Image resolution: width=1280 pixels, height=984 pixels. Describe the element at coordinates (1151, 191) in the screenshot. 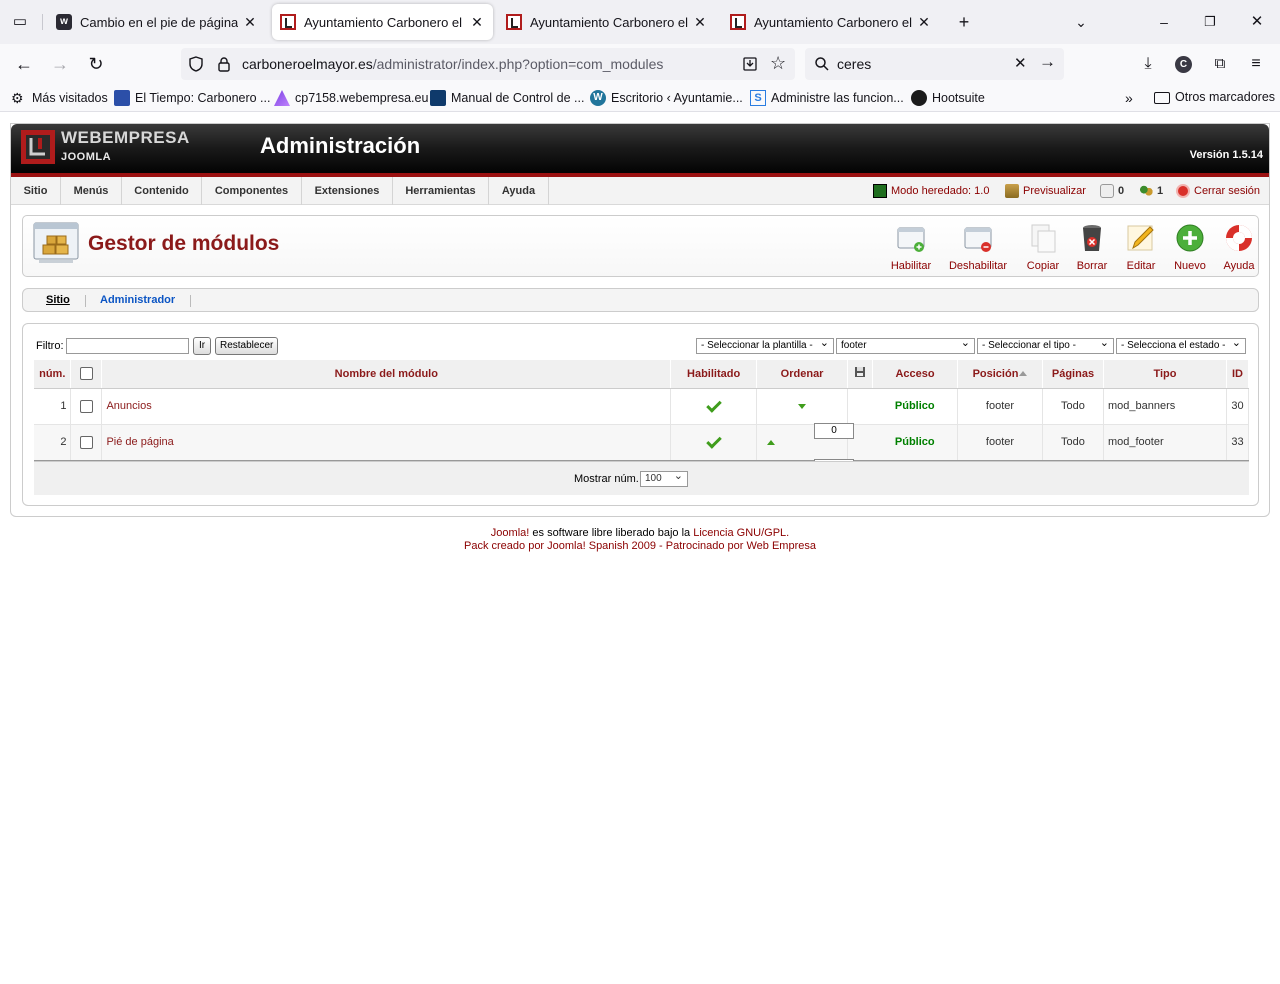

I see `users-online-count: 1` at that location.